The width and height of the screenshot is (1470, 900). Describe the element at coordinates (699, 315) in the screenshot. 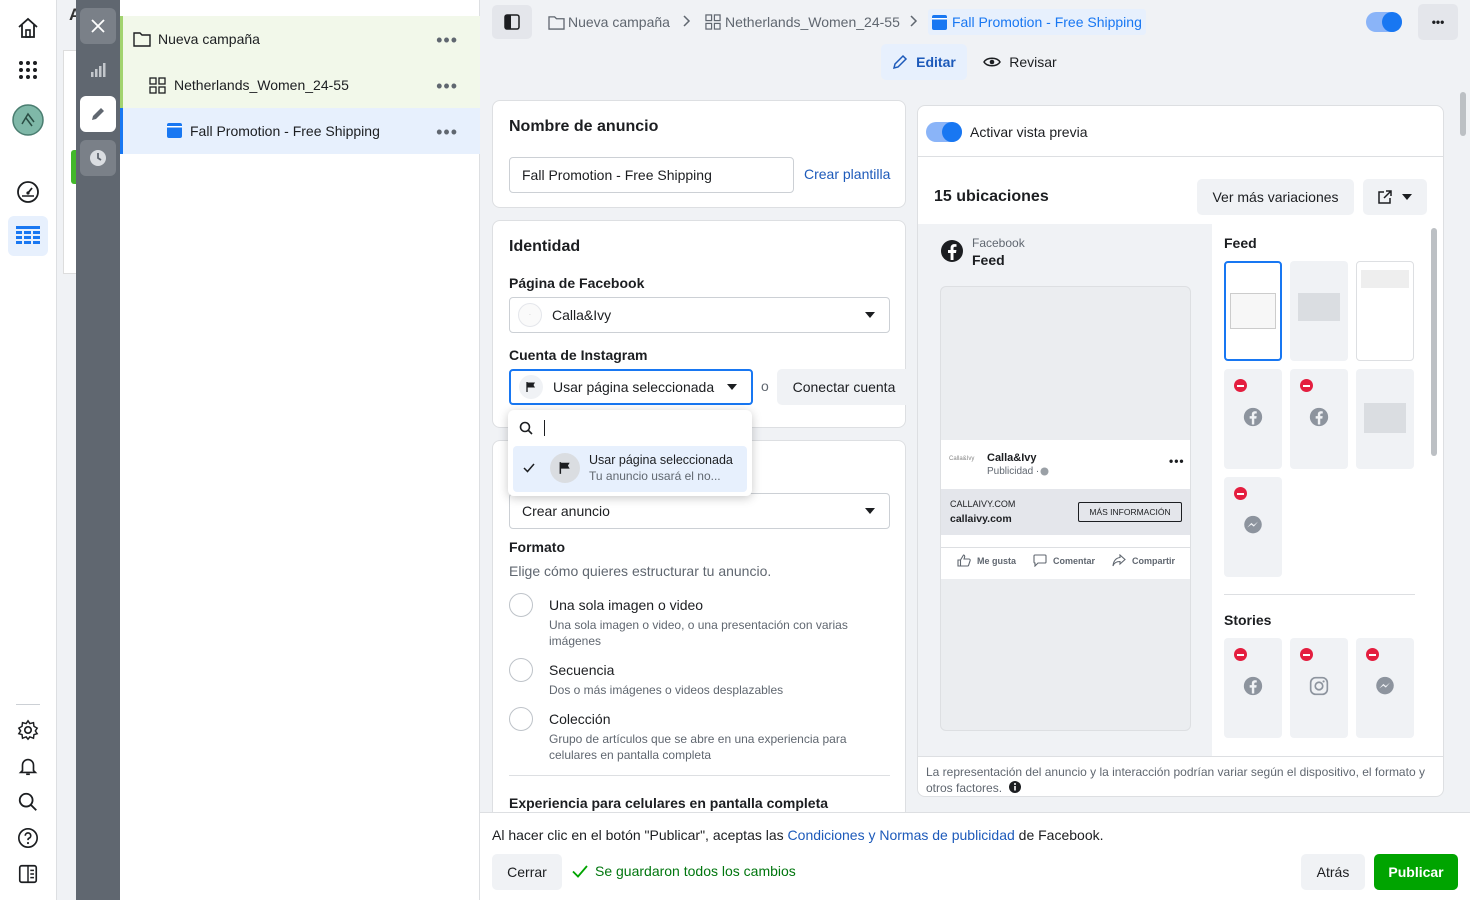

I see `facebook-page-select: · Calla&Ivy` at that location.